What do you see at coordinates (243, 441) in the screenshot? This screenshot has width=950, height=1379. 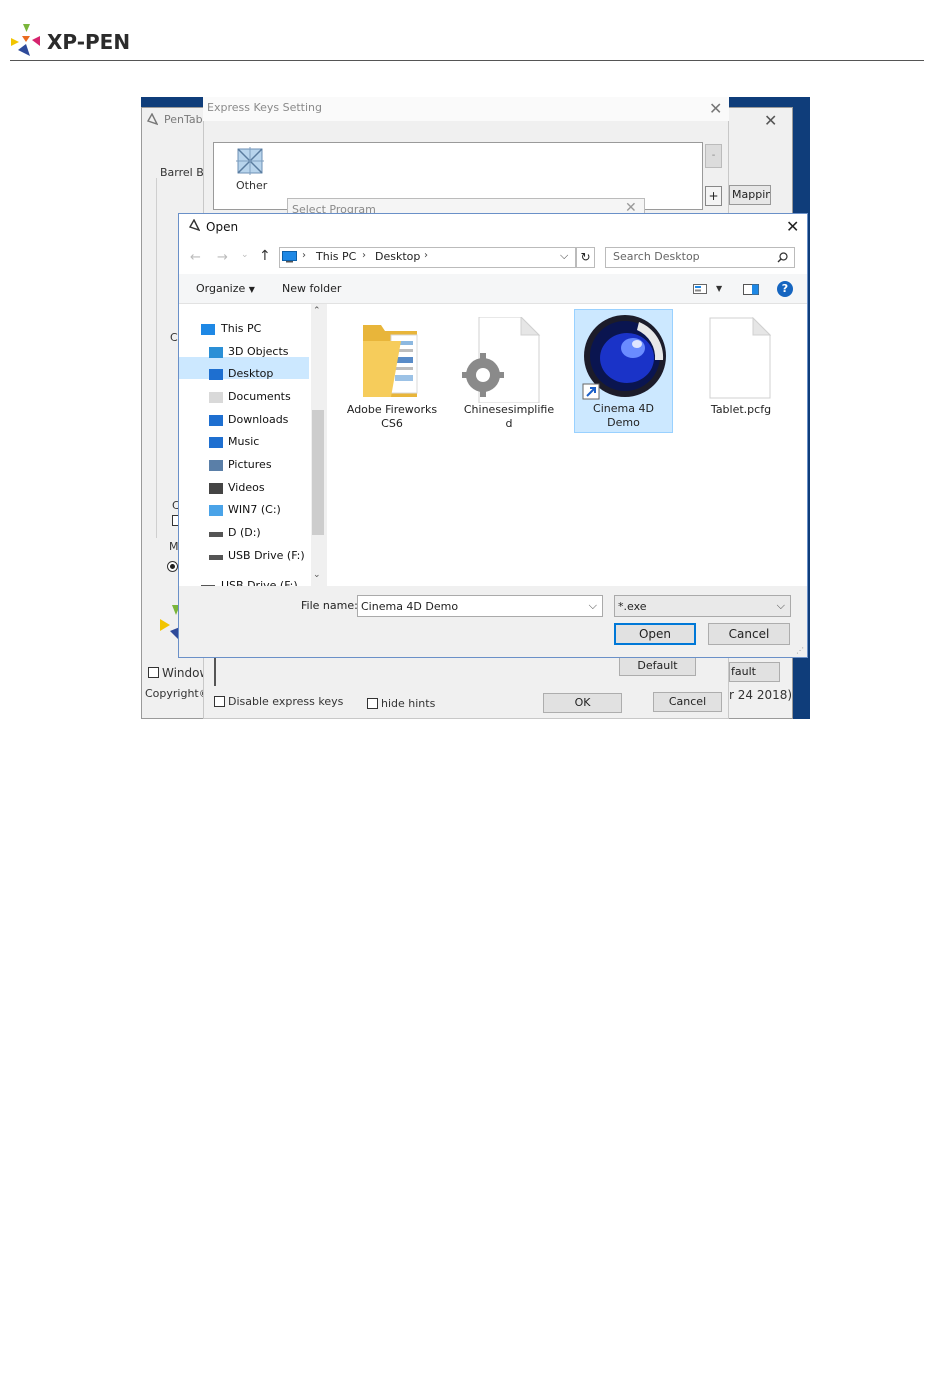 I see `nav-item: Music` at bounding box center [243, 441].